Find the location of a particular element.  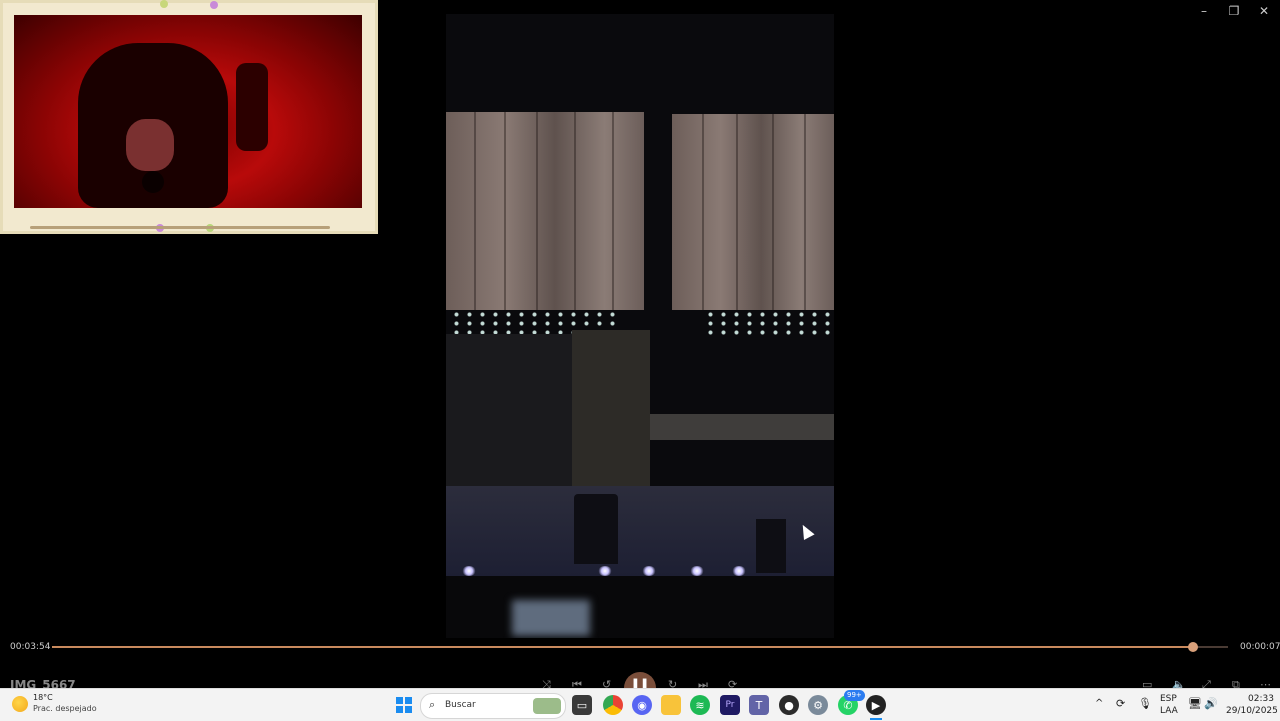

weather-temp: 18°C is located at coordinates (43, 697).